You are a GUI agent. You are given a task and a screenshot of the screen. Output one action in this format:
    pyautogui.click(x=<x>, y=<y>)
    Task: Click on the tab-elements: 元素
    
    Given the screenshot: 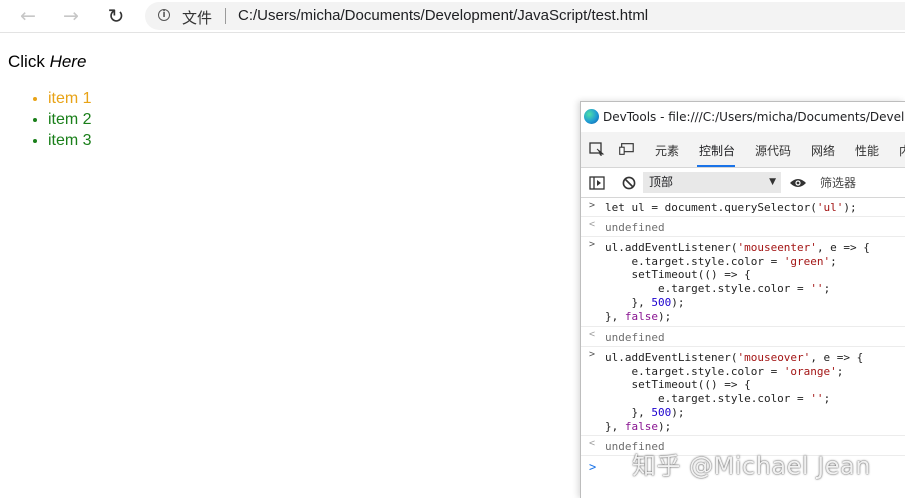 What is the action you would take?
    pyautogui.click(x=667, y=150)
    